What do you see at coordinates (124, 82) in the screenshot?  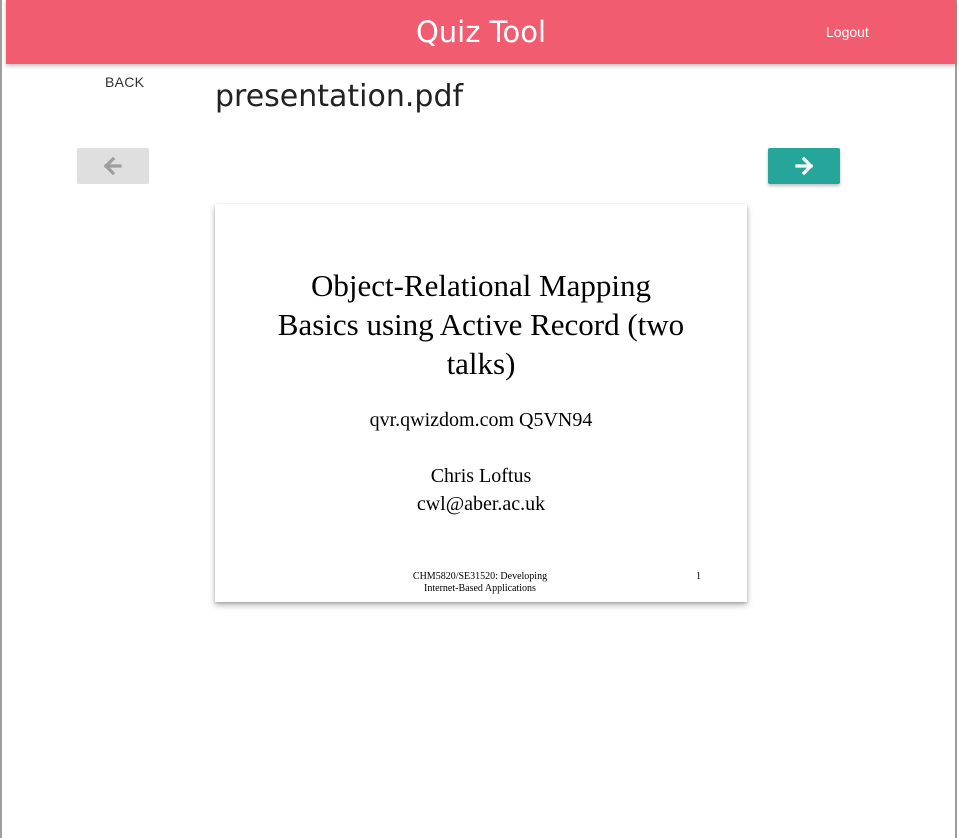 I see `back-link: BACK` at bounding box center [124, 82].